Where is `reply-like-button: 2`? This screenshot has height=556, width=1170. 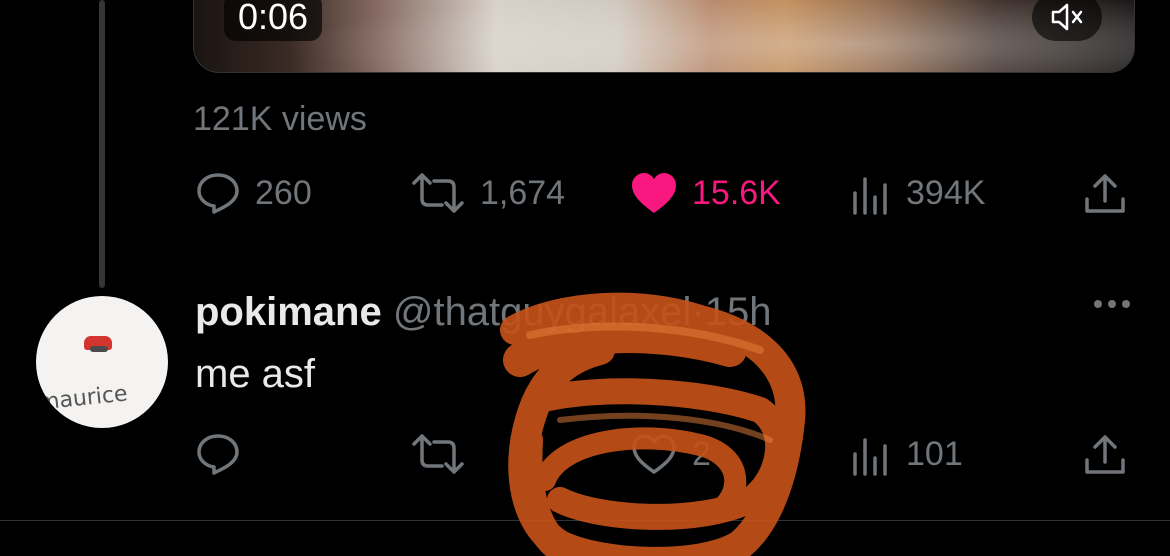 reply-like-button: 2 is located at coordinates (670, 454).